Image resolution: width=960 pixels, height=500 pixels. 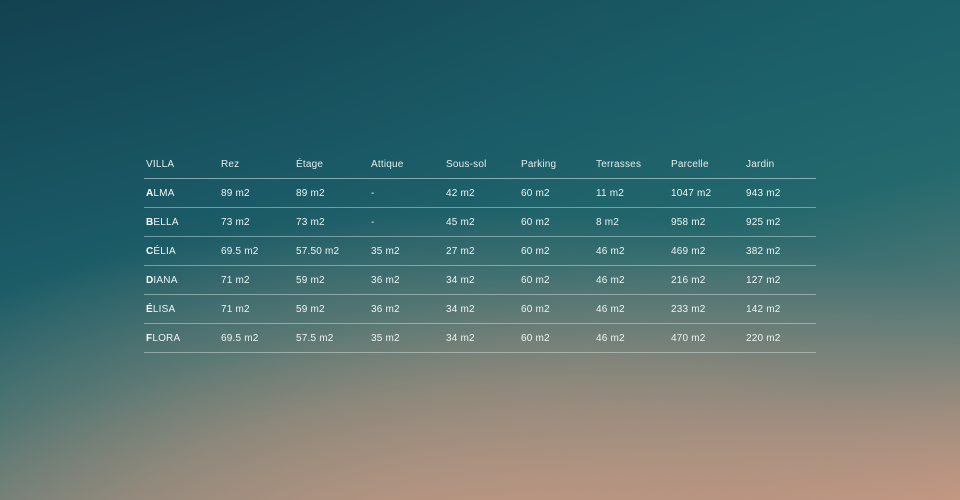 I want to click on column-header-terrasses: Terrasses, so click(x=631, y=164).